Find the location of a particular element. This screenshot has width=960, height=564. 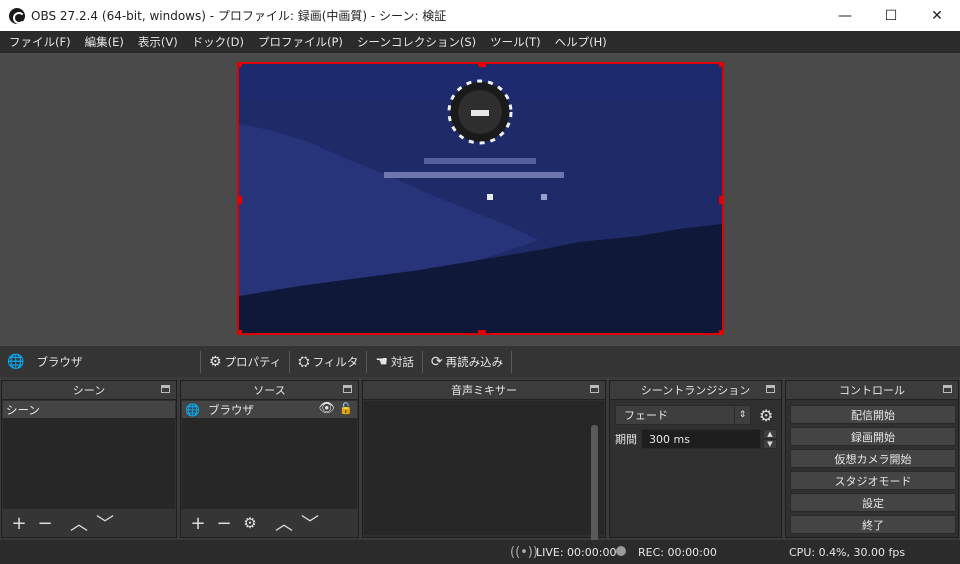

close-button: ✕ is located at coordinates (937, 15).